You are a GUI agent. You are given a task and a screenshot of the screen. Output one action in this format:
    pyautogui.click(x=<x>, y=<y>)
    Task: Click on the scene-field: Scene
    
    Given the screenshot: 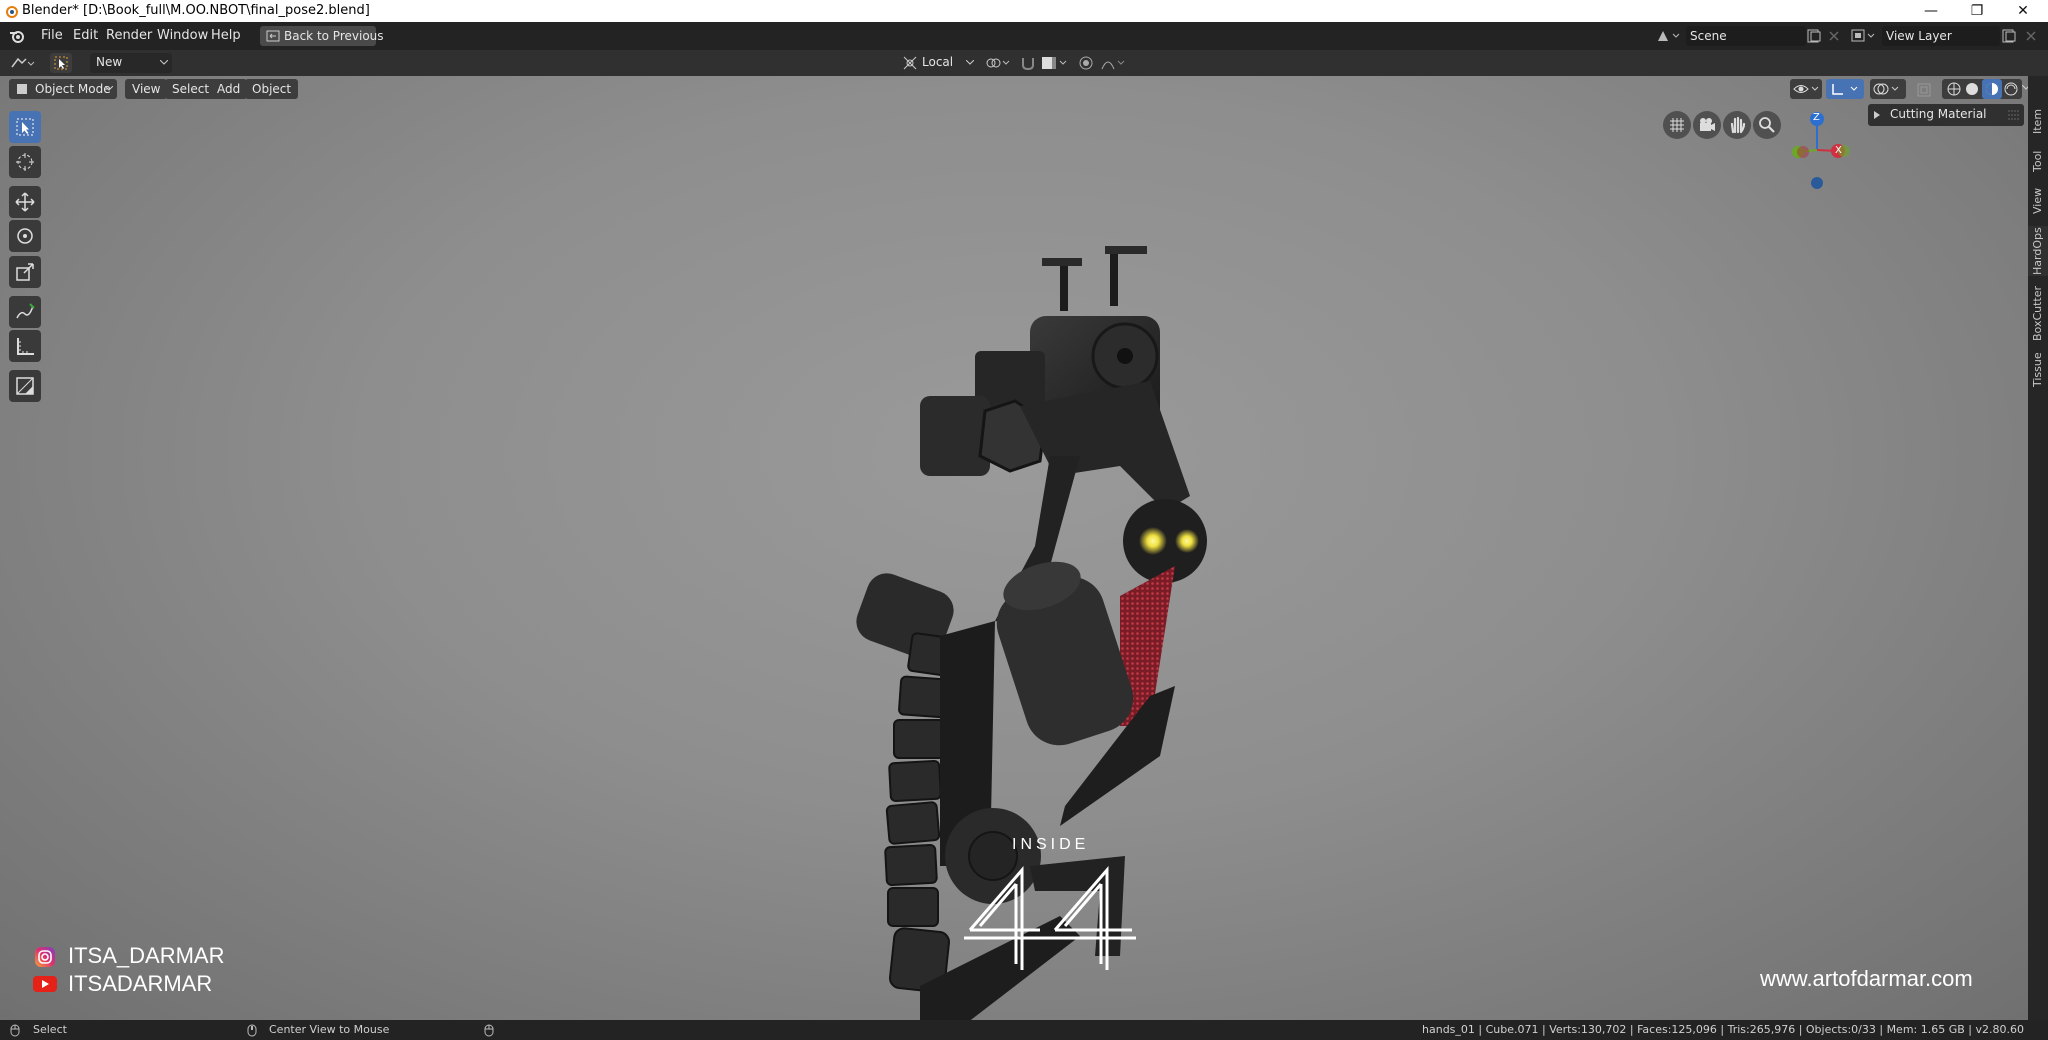 What is the action you would take?
    pyautogui.click(x=1746, y=36)
    